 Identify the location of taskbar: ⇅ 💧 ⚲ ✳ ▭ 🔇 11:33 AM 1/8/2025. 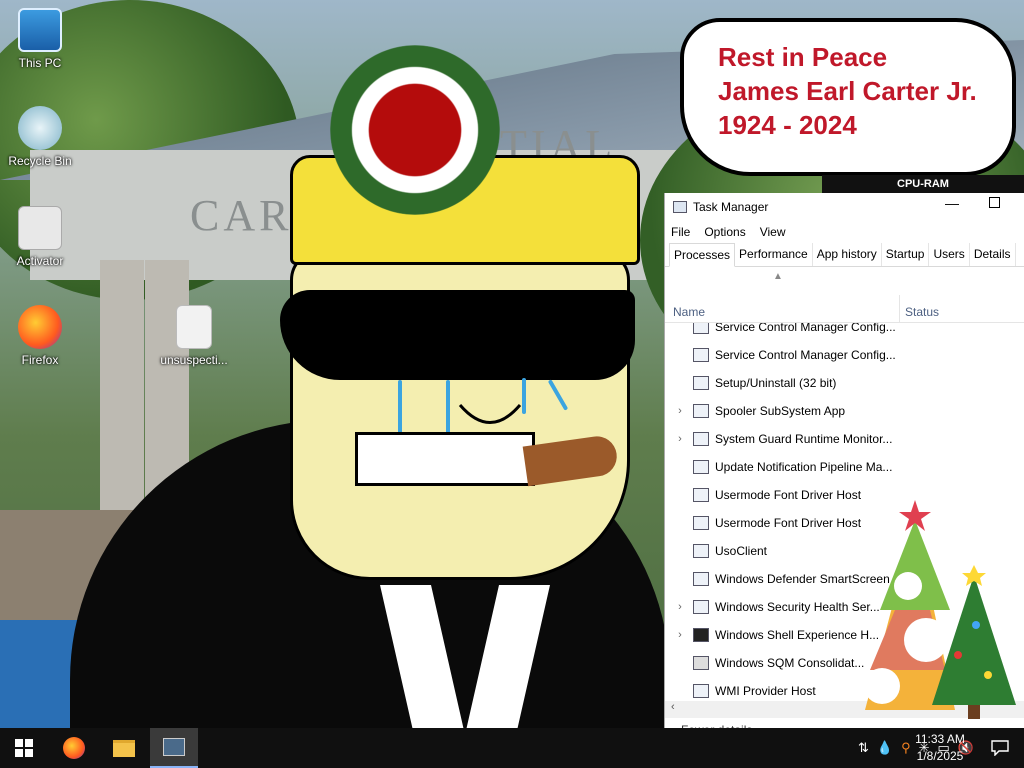
(512, 748).